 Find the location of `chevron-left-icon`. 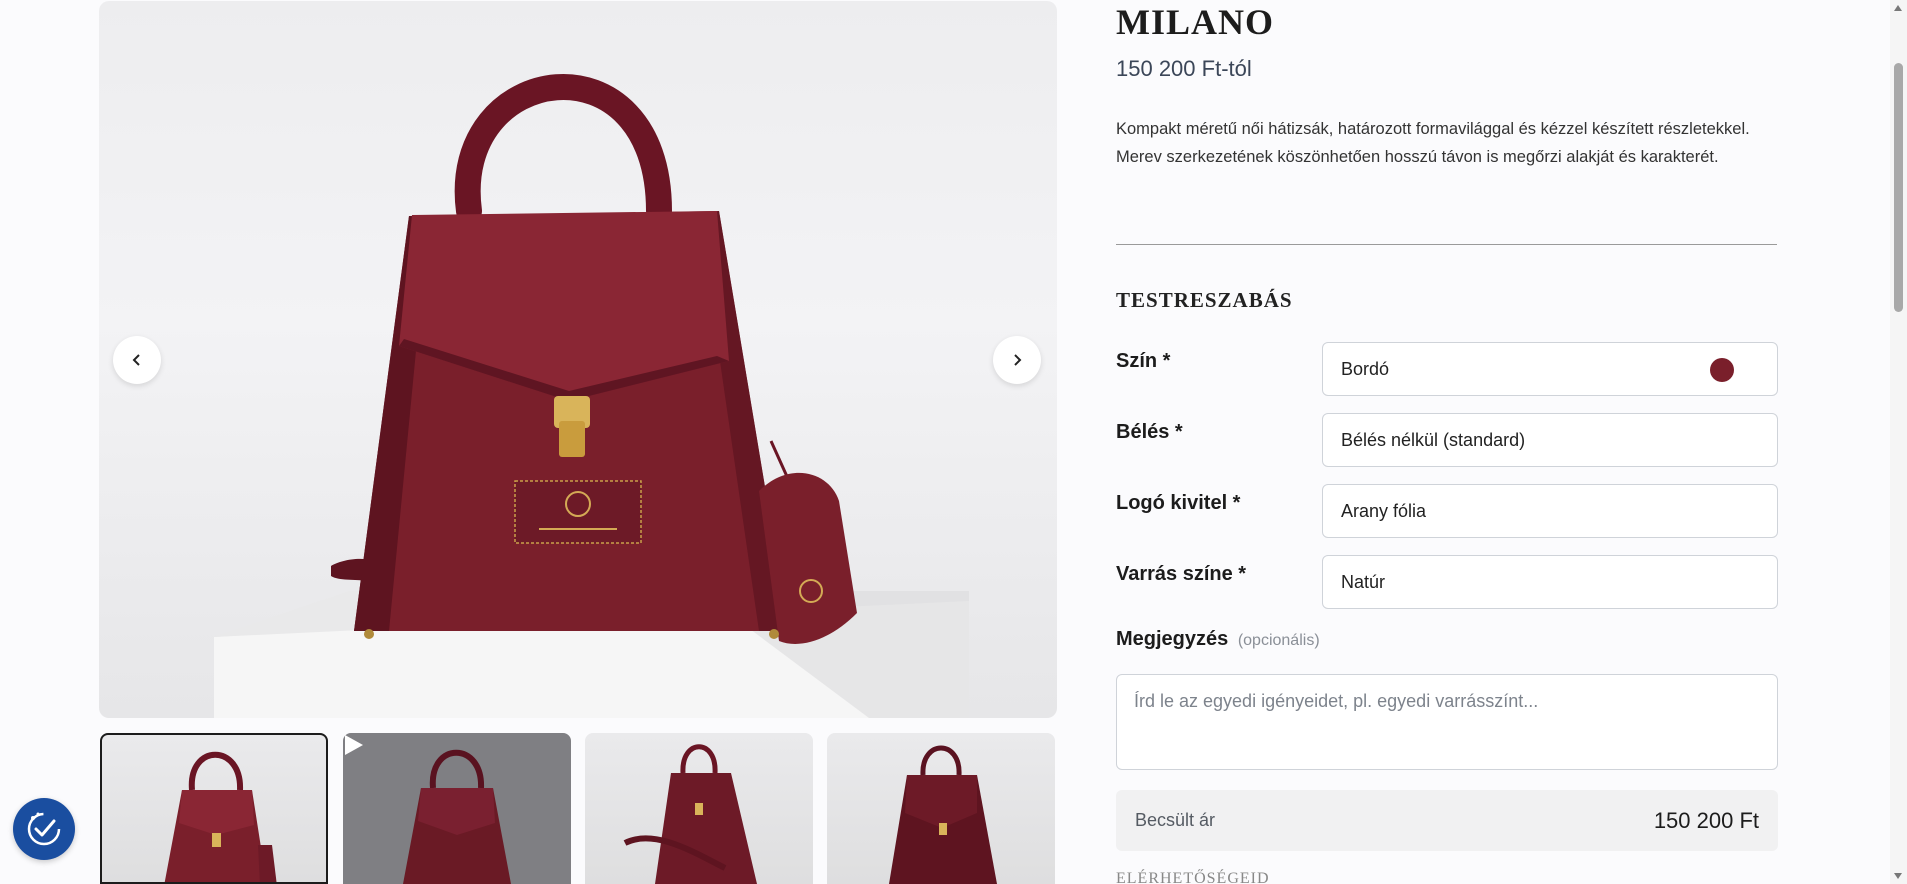

chevron-left-icon is located at coordinates (136, 360).